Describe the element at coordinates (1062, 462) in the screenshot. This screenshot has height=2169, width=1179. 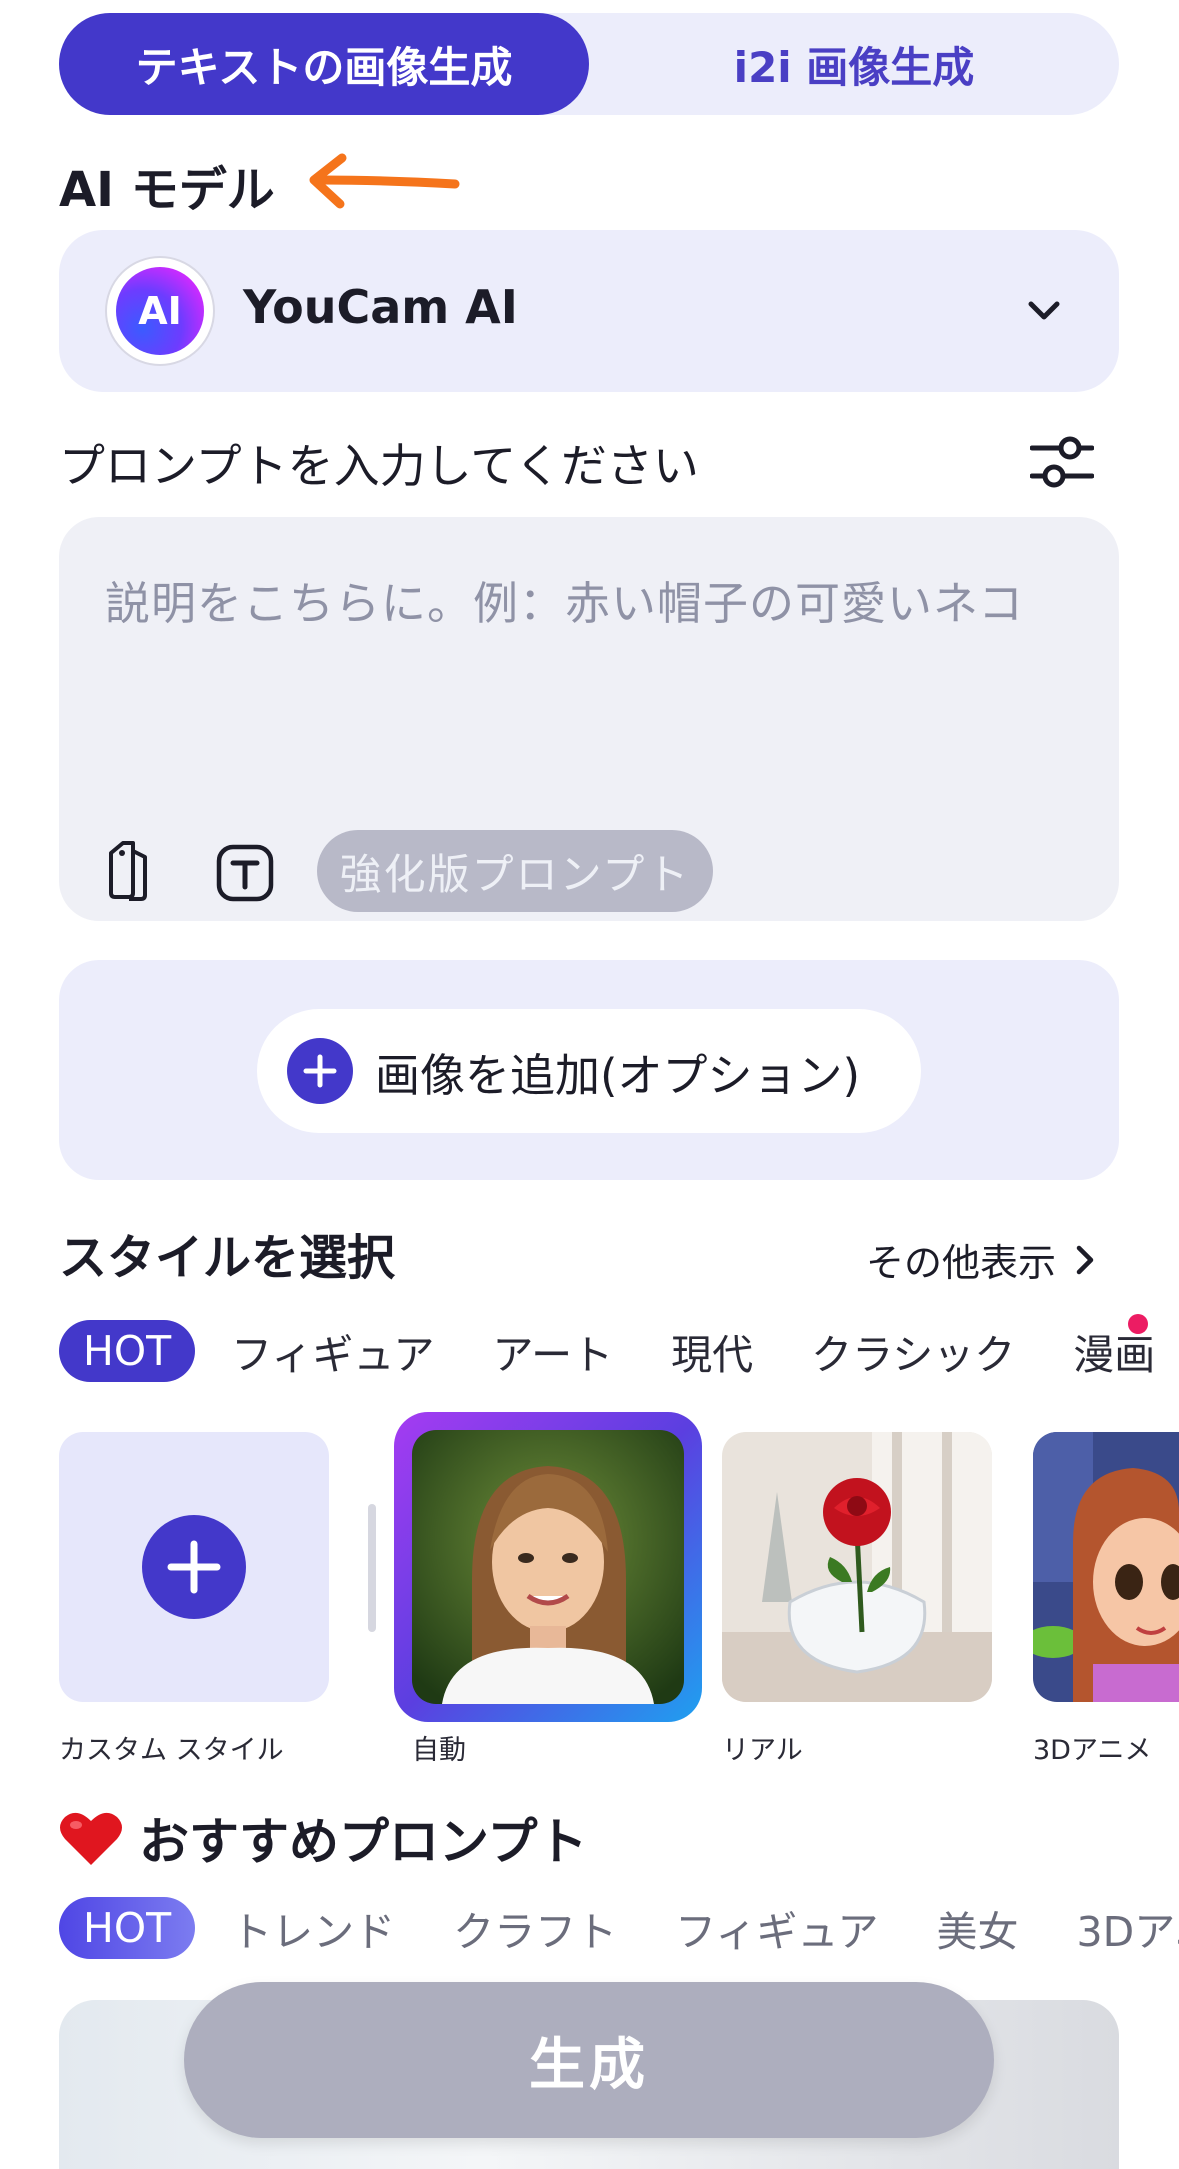
I see `sliders-icon` at that location.